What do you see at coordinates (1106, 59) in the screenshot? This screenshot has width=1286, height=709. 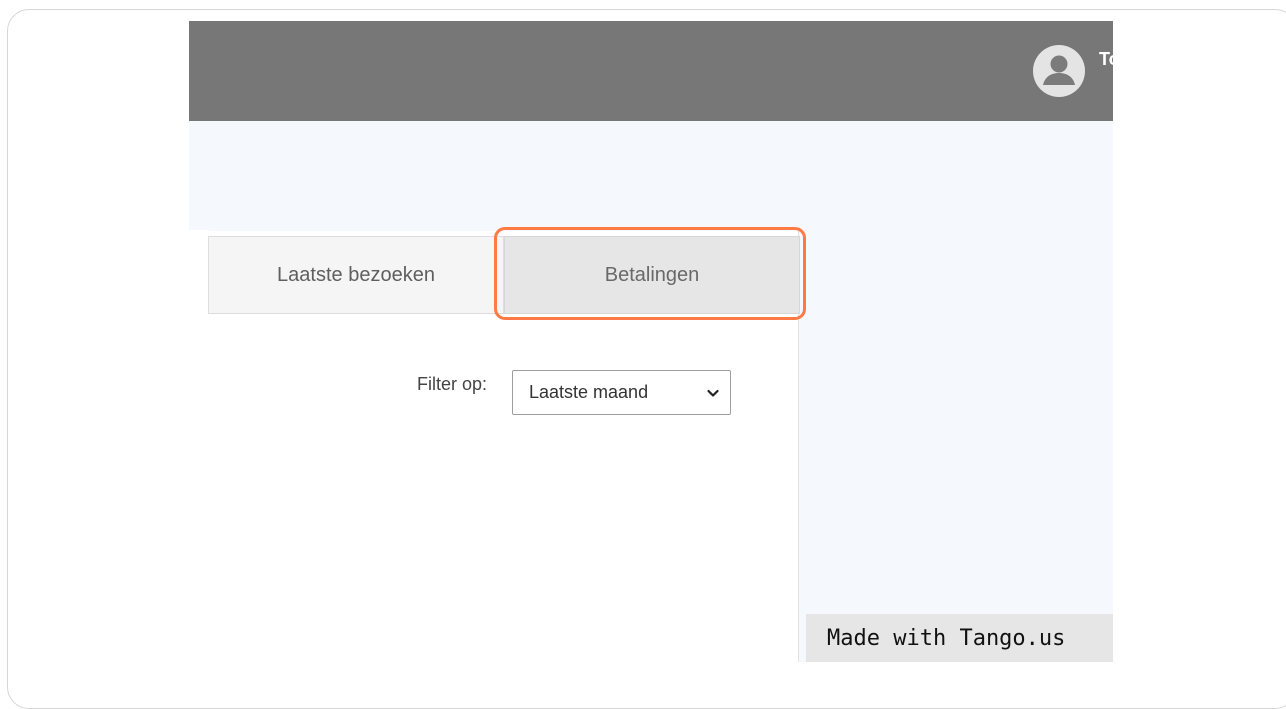 I see `user-name: To` at bounding box center [1106, 59].